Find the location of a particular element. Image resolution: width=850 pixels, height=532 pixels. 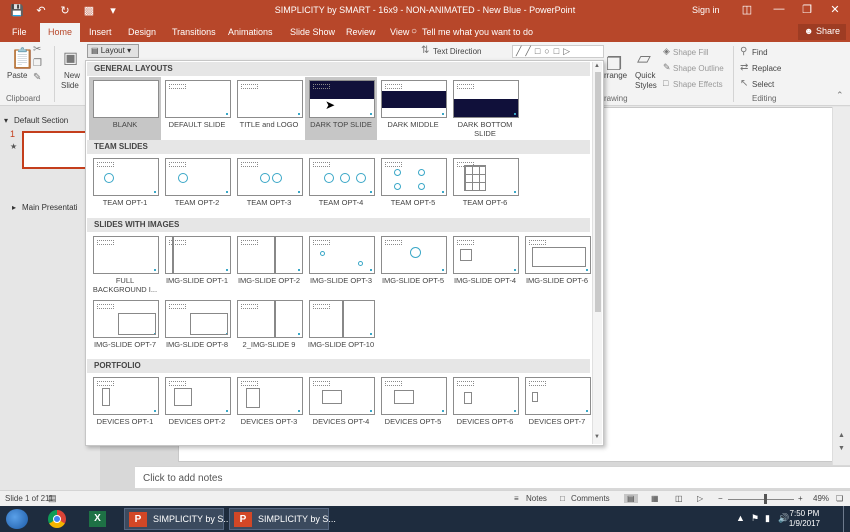

tab-insert: Insert is located at coordinates (100, 32).